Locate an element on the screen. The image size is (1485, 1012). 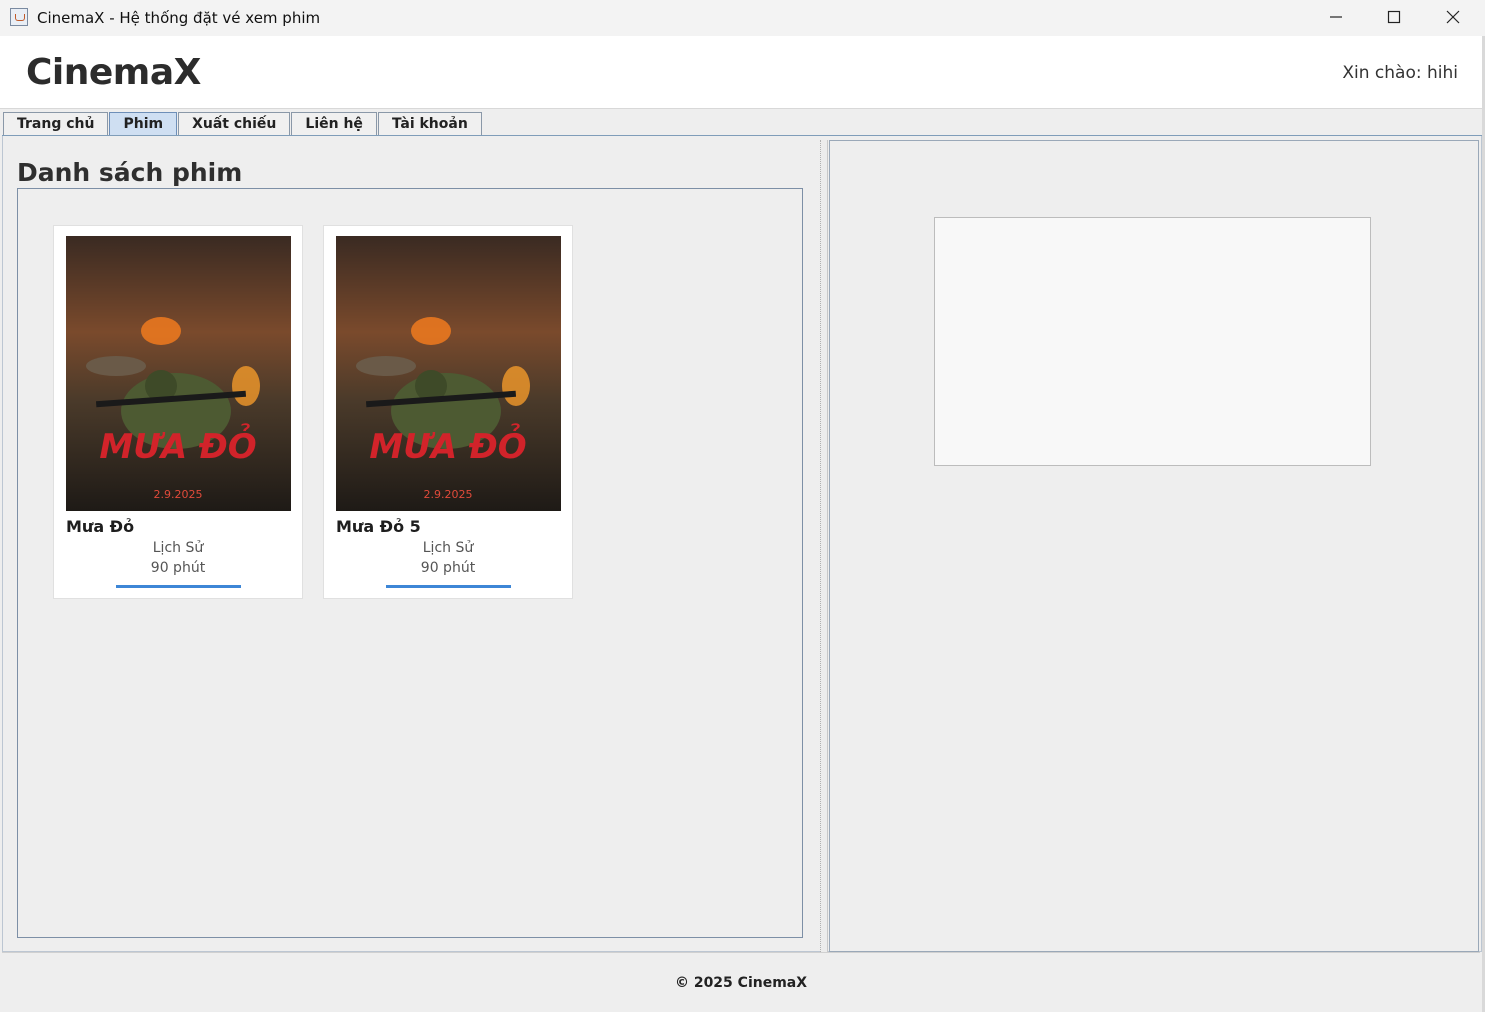
window-titlebar: CinemaX - Hệ thống đặt vé xem phim is located at coordinates (742, 18).